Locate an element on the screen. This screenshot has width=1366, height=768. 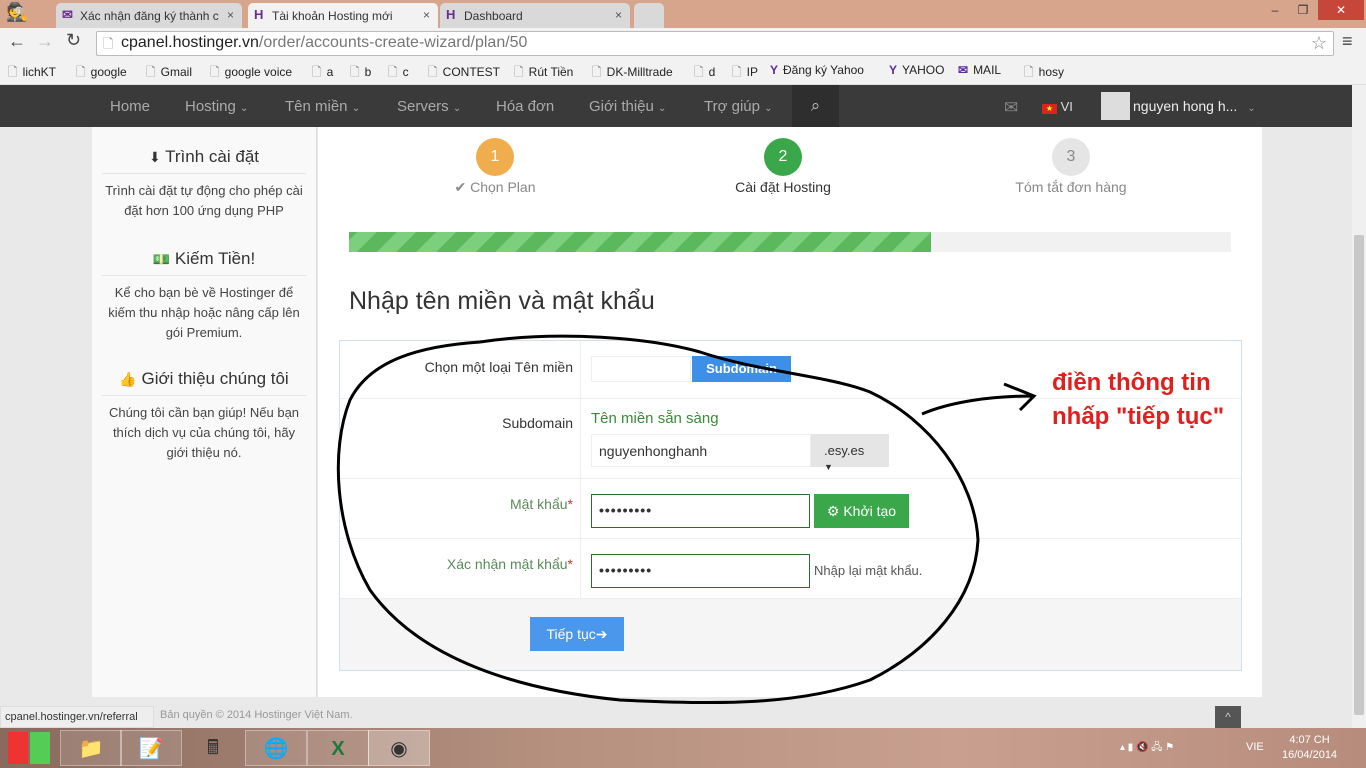
tab-label: Xác nhận đăng ký thành c is located at coordinates (149, 16).